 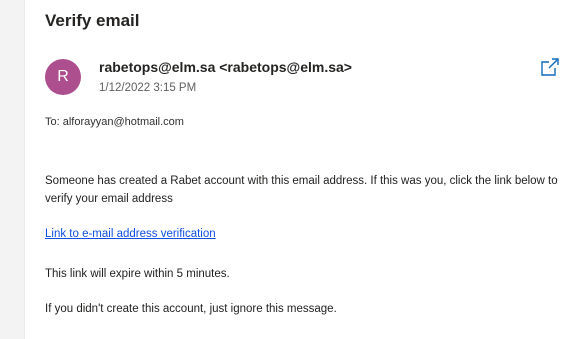 What do you see at coordinates (92, 20) in the screenshot?
I see `email-subject: Verify email` at bounding box center [92, 20].